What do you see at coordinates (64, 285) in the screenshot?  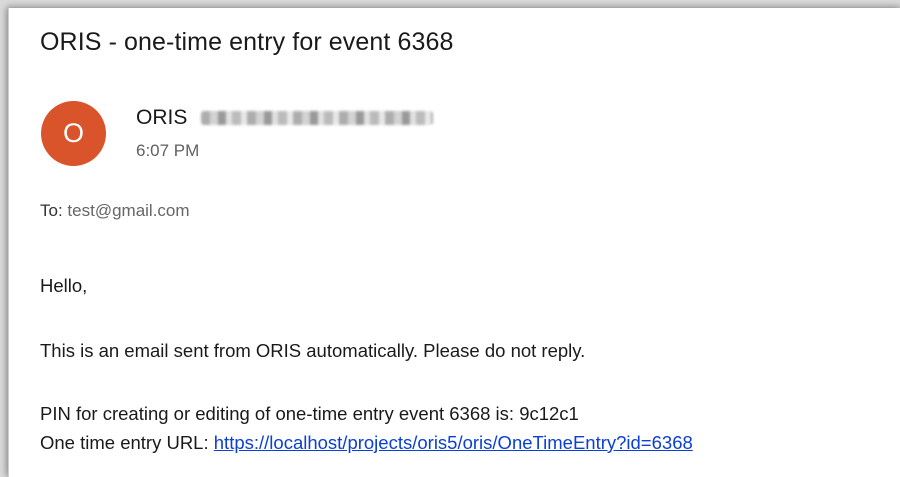 I see `email-greeting: Hello,` at bounding box center [64, 285].